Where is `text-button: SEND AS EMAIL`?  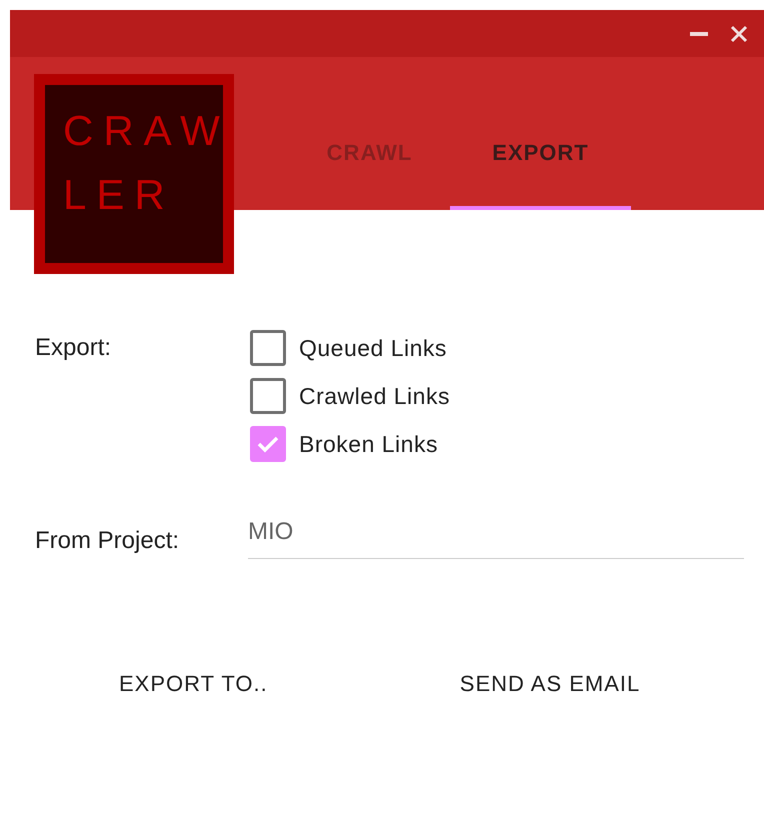
text-button: SEND AS EMAIL is located at coordinates (550, 683).